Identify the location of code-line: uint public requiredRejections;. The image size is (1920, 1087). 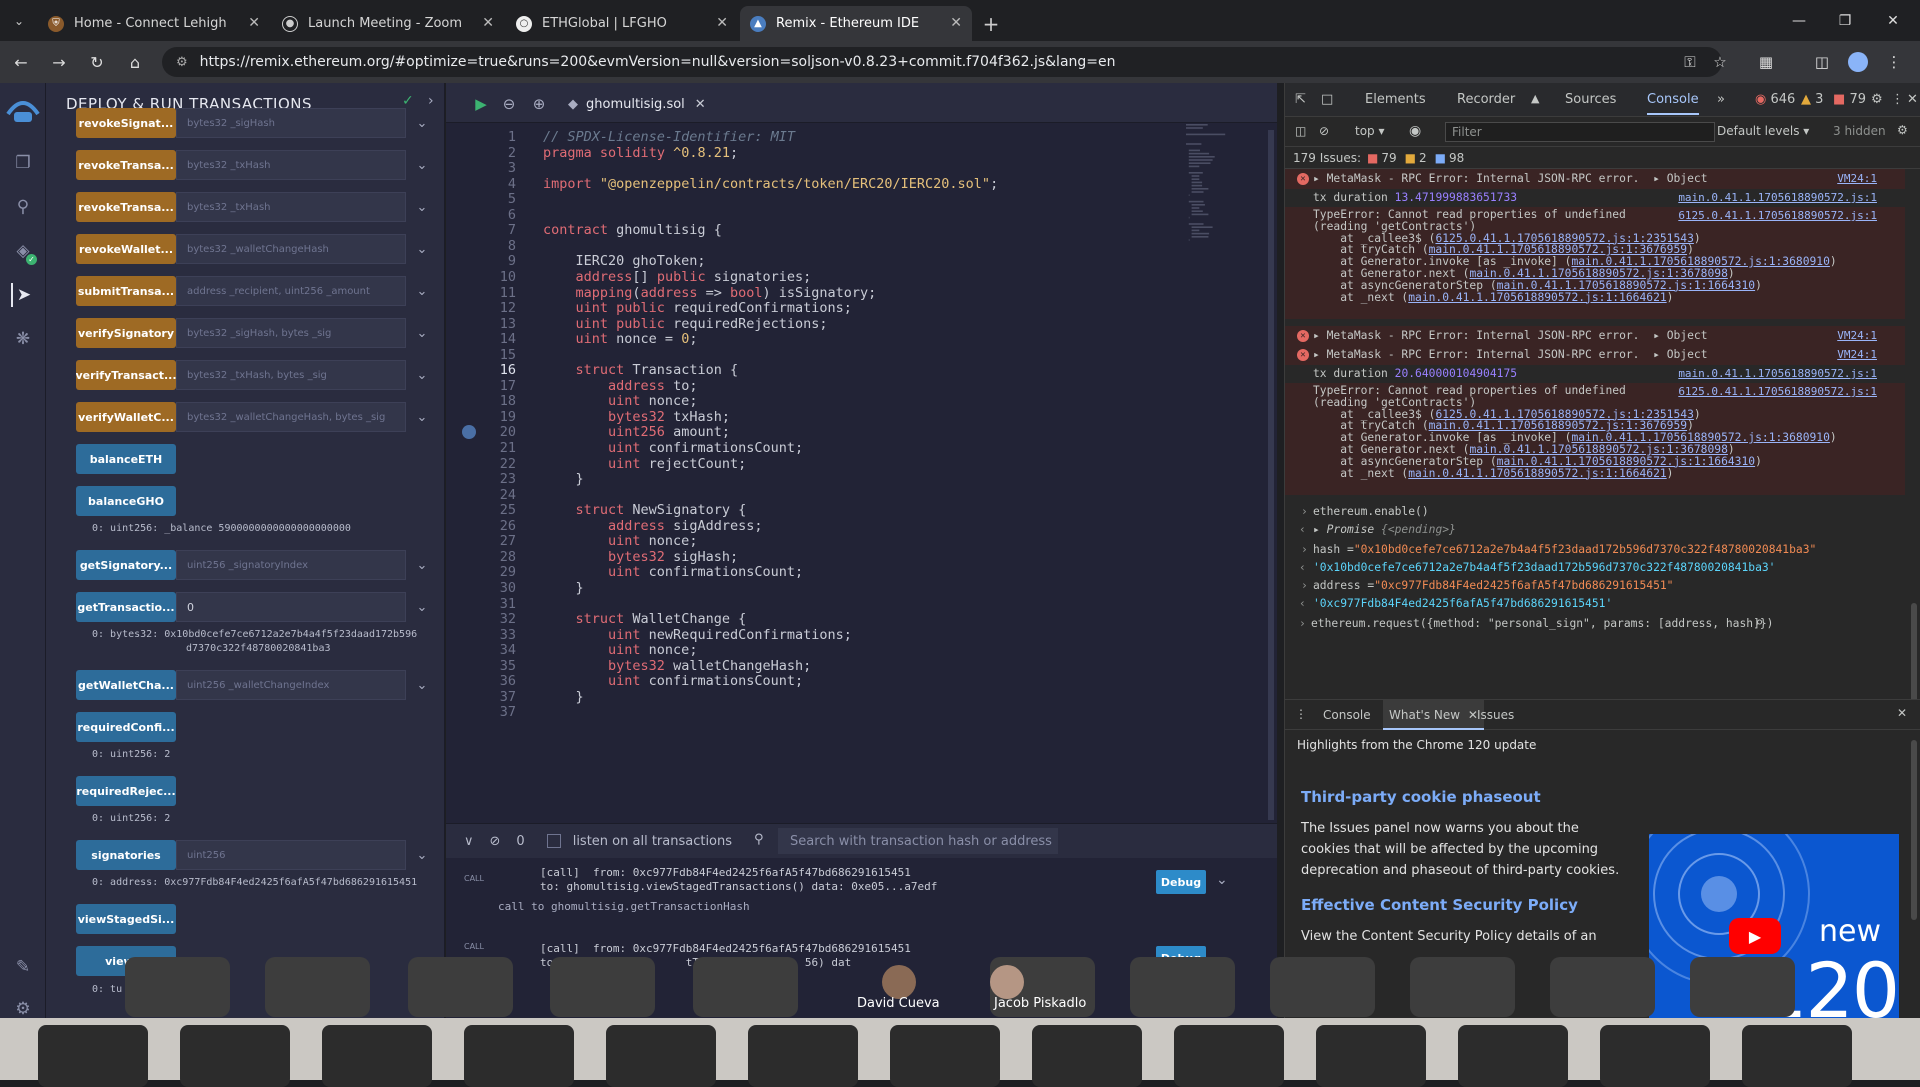
(685, 324).